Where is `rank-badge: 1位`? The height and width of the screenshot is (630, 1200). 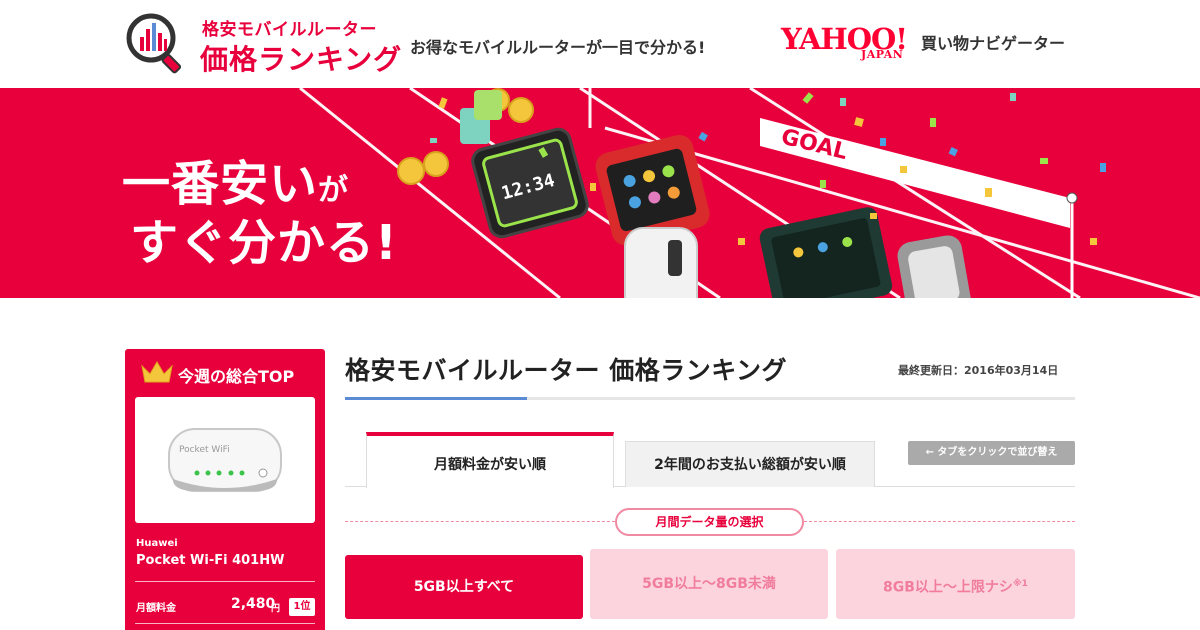 rank-badge: 1位 is located at coordinates (302, 607).